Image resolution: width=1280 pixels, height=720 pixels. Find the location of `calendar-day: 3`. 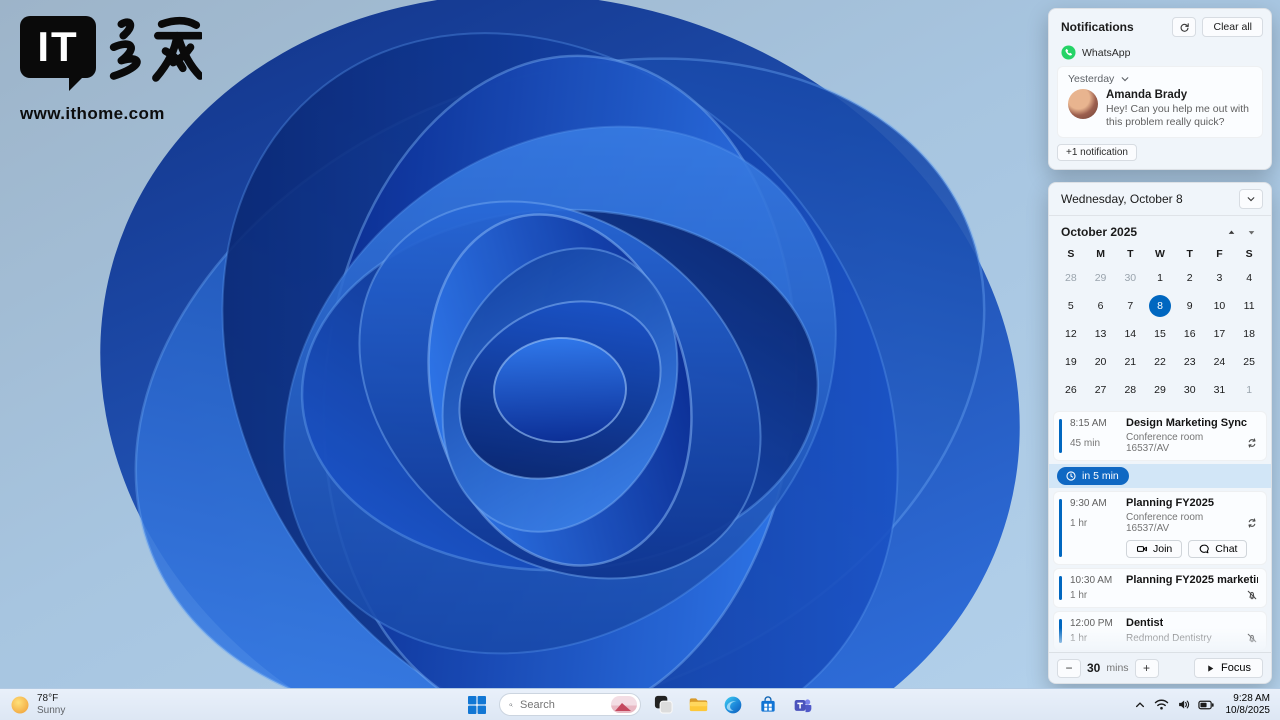

calendar-day: 3 is located at coordinates (1220, 278).